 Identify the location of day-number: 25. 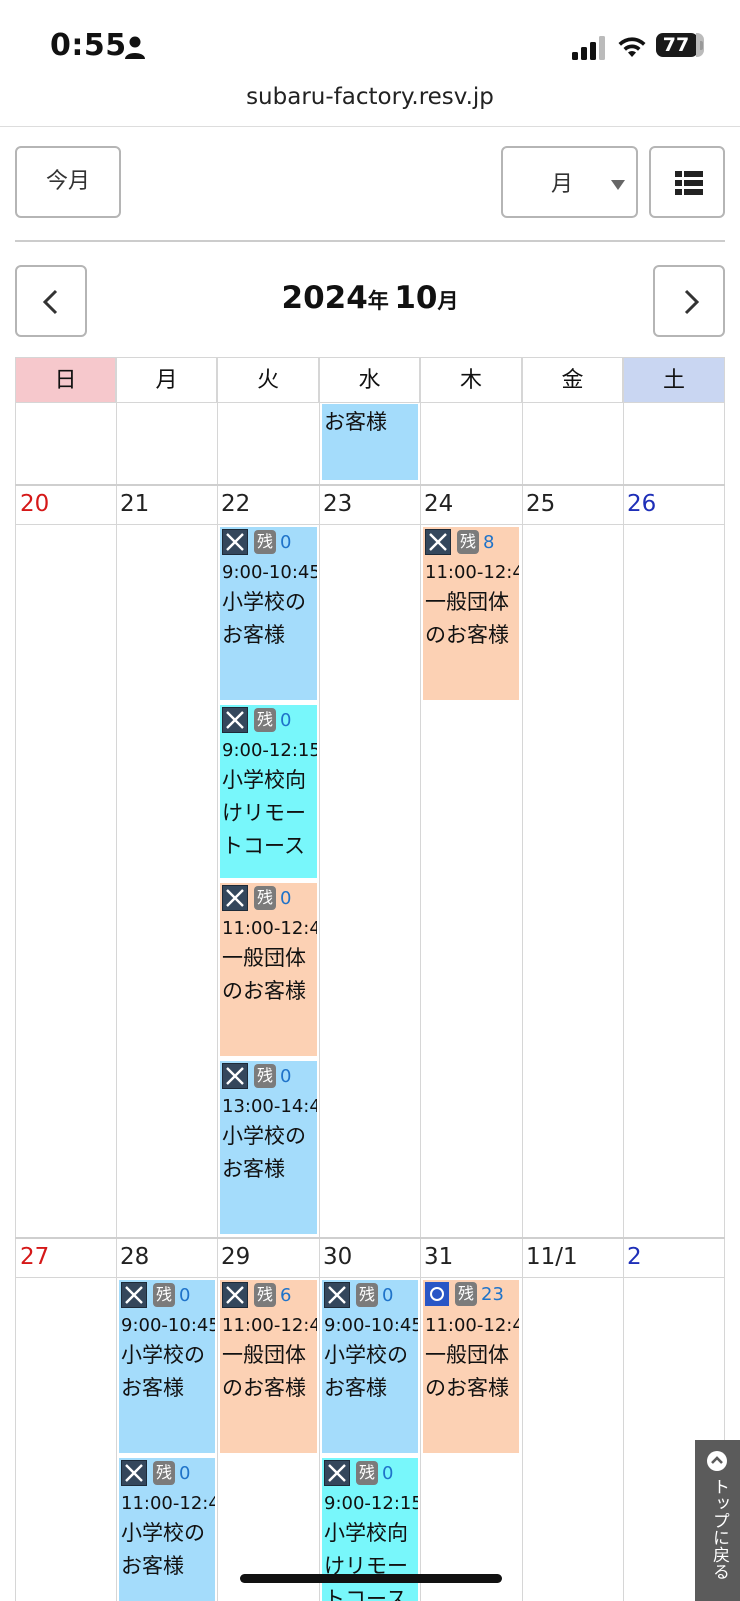
(541, 504).